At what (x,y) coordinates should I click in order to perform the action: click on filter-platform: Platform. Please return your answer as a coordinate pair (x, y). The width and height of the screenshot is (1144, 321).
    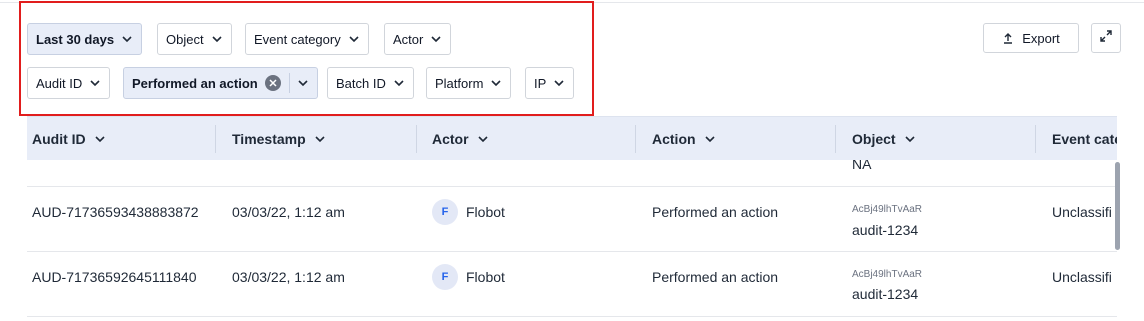
    Looking at the image, I should click on (469, 83).